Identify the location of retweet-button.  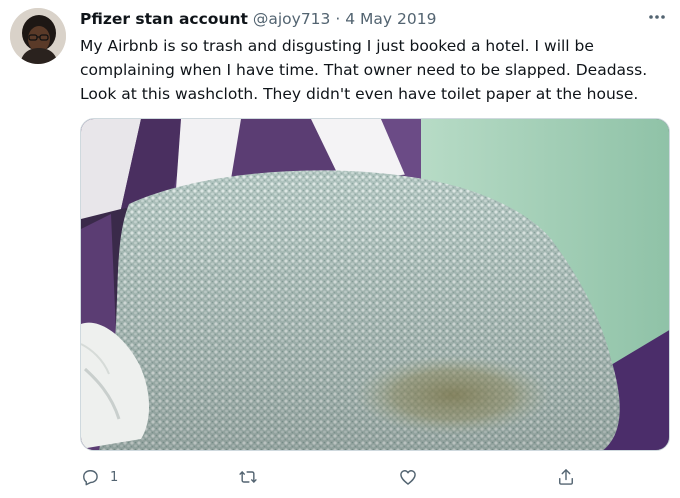
(248, 477).